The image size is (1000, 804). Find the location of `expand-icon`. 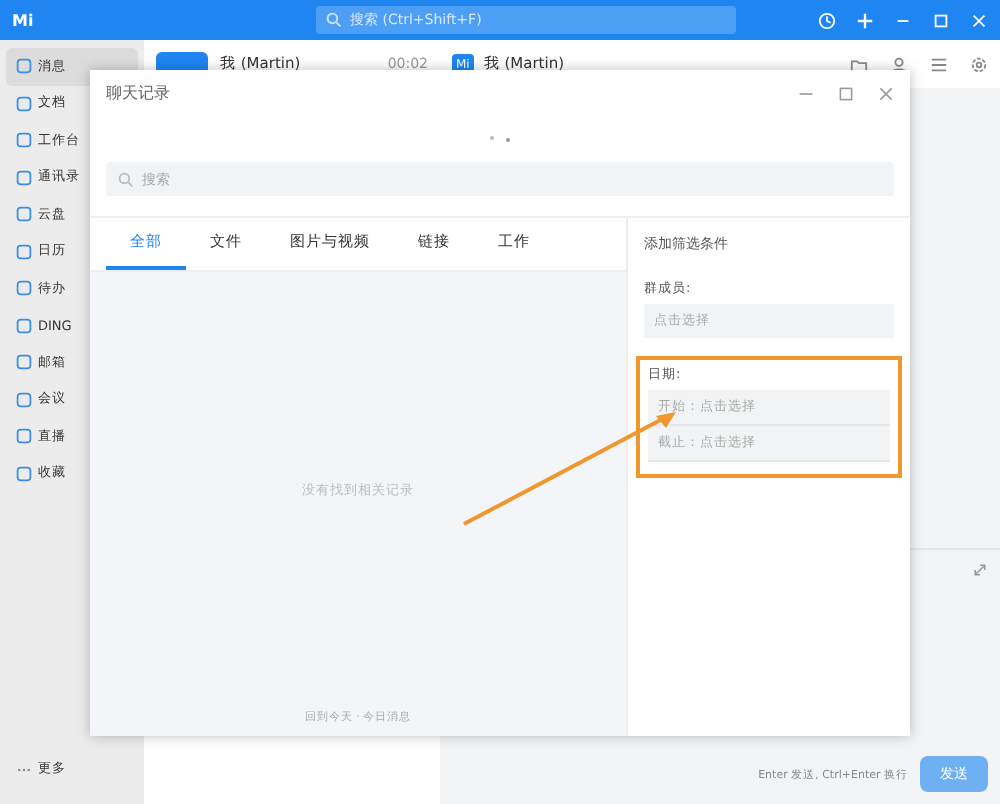

expand-icon is located at coordinates (980, 570).